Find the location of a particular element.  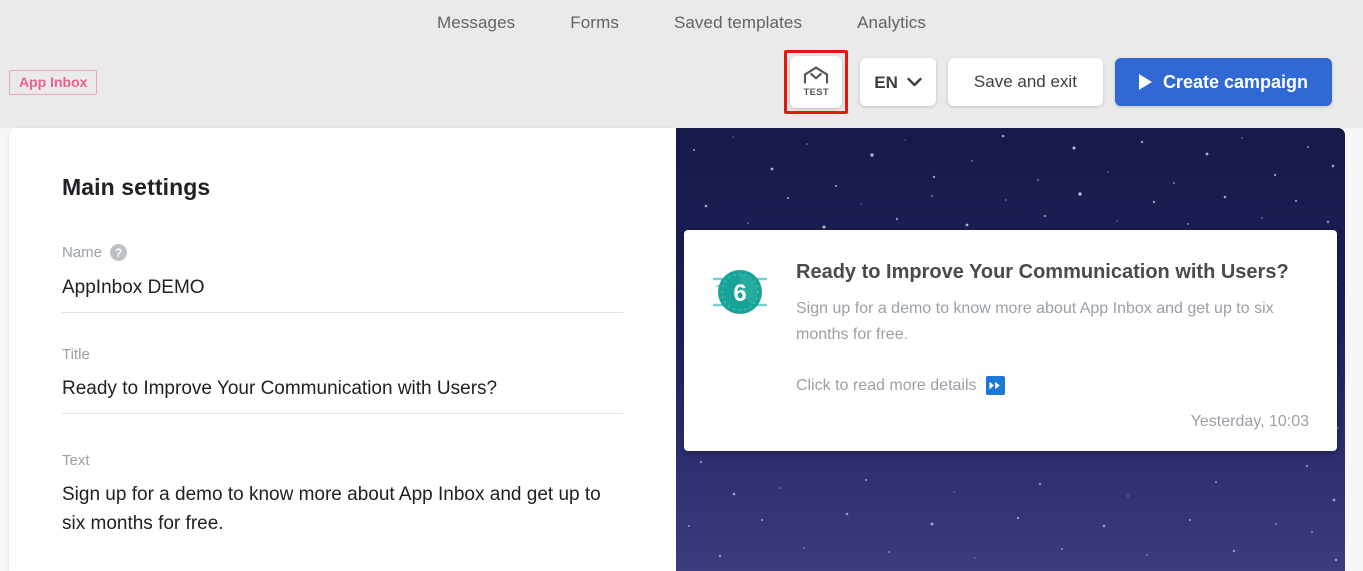

name-input: AppInbox DEMO is located at coordinates (342, 293).